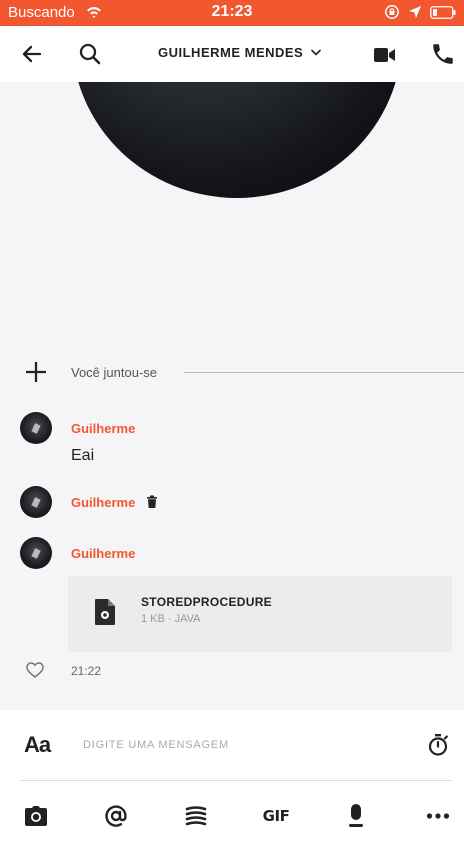  Describe the element at coordinates (236, 780) in the screenshot. I see `composer-divider` at that location.